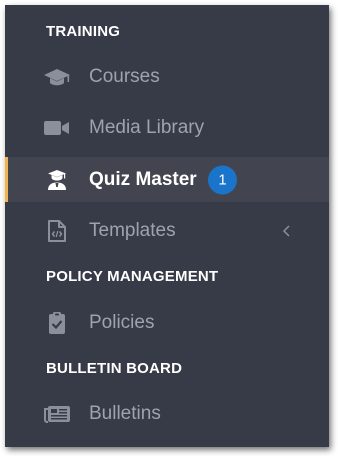 Image resolution: width=338 pixels, height=456 pixels. Describe the element at coordinates (57, 128) in the screenshot. I see `video-camera-icon` at that location.